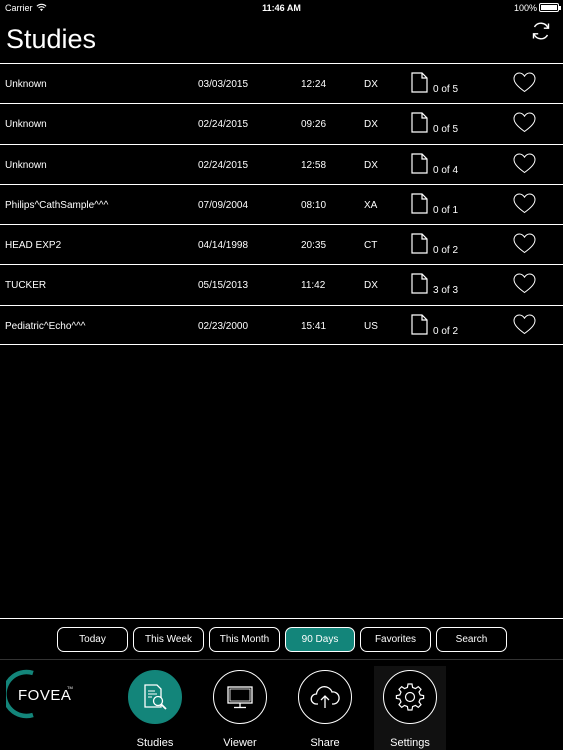  I want to click on study-time: 08:10, so click(314, 205).